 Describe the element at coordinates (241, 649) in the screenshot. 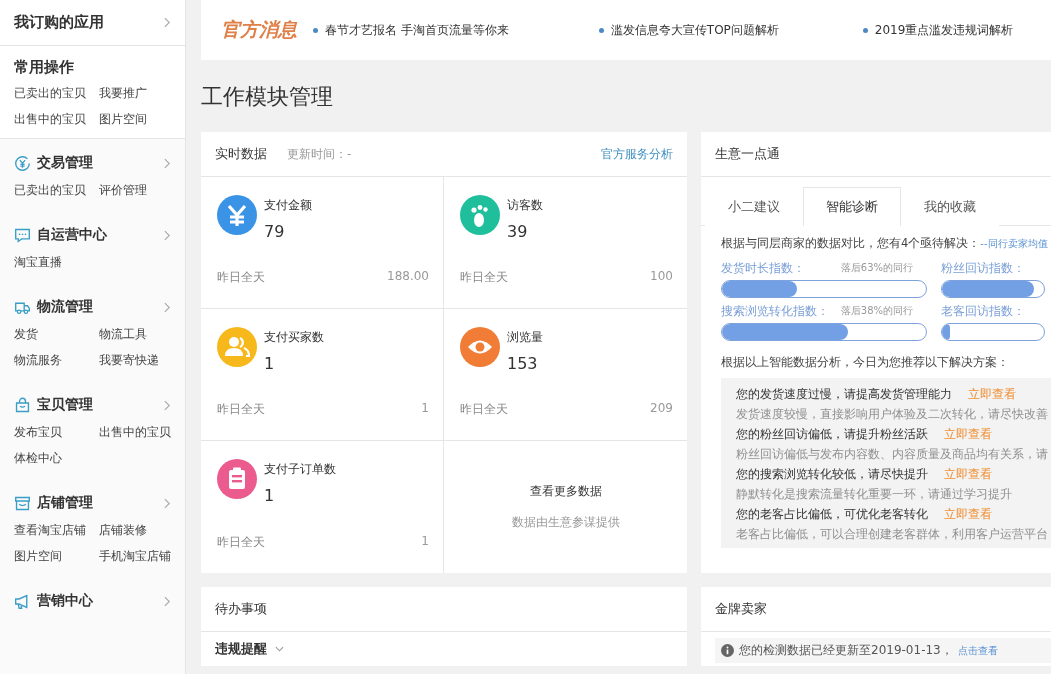

I see `todo-item: 违规提醒` at that location.